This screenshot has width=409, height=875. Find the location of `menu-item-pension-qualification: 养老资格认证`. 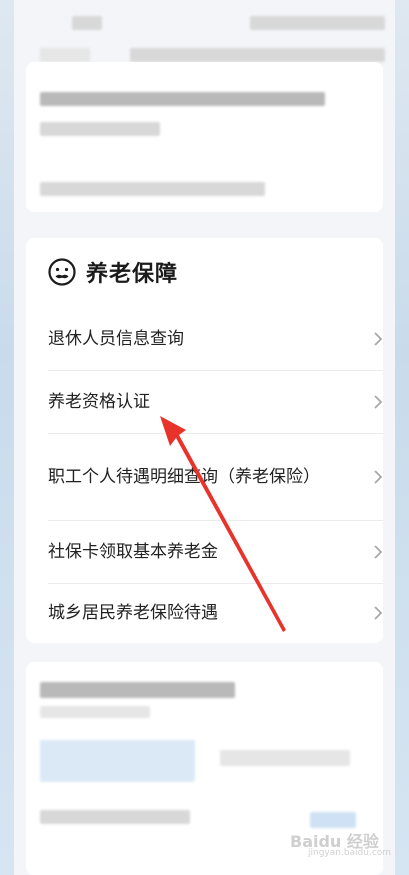

menu-item-pension-qualification: 养老资格认证 is located at coordinates (215, 402).